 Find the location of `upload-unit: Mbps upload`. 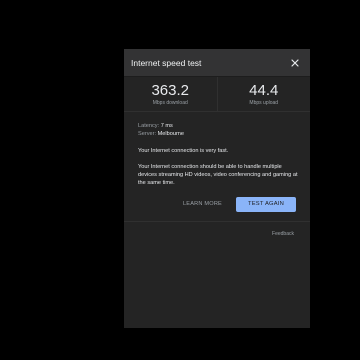

upload-unit: Mbps upload is located at coordinates (264, 102).